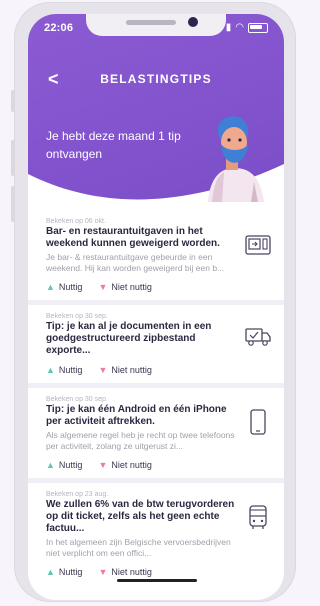  I want to click on speaker-slot, so click(151, 22).